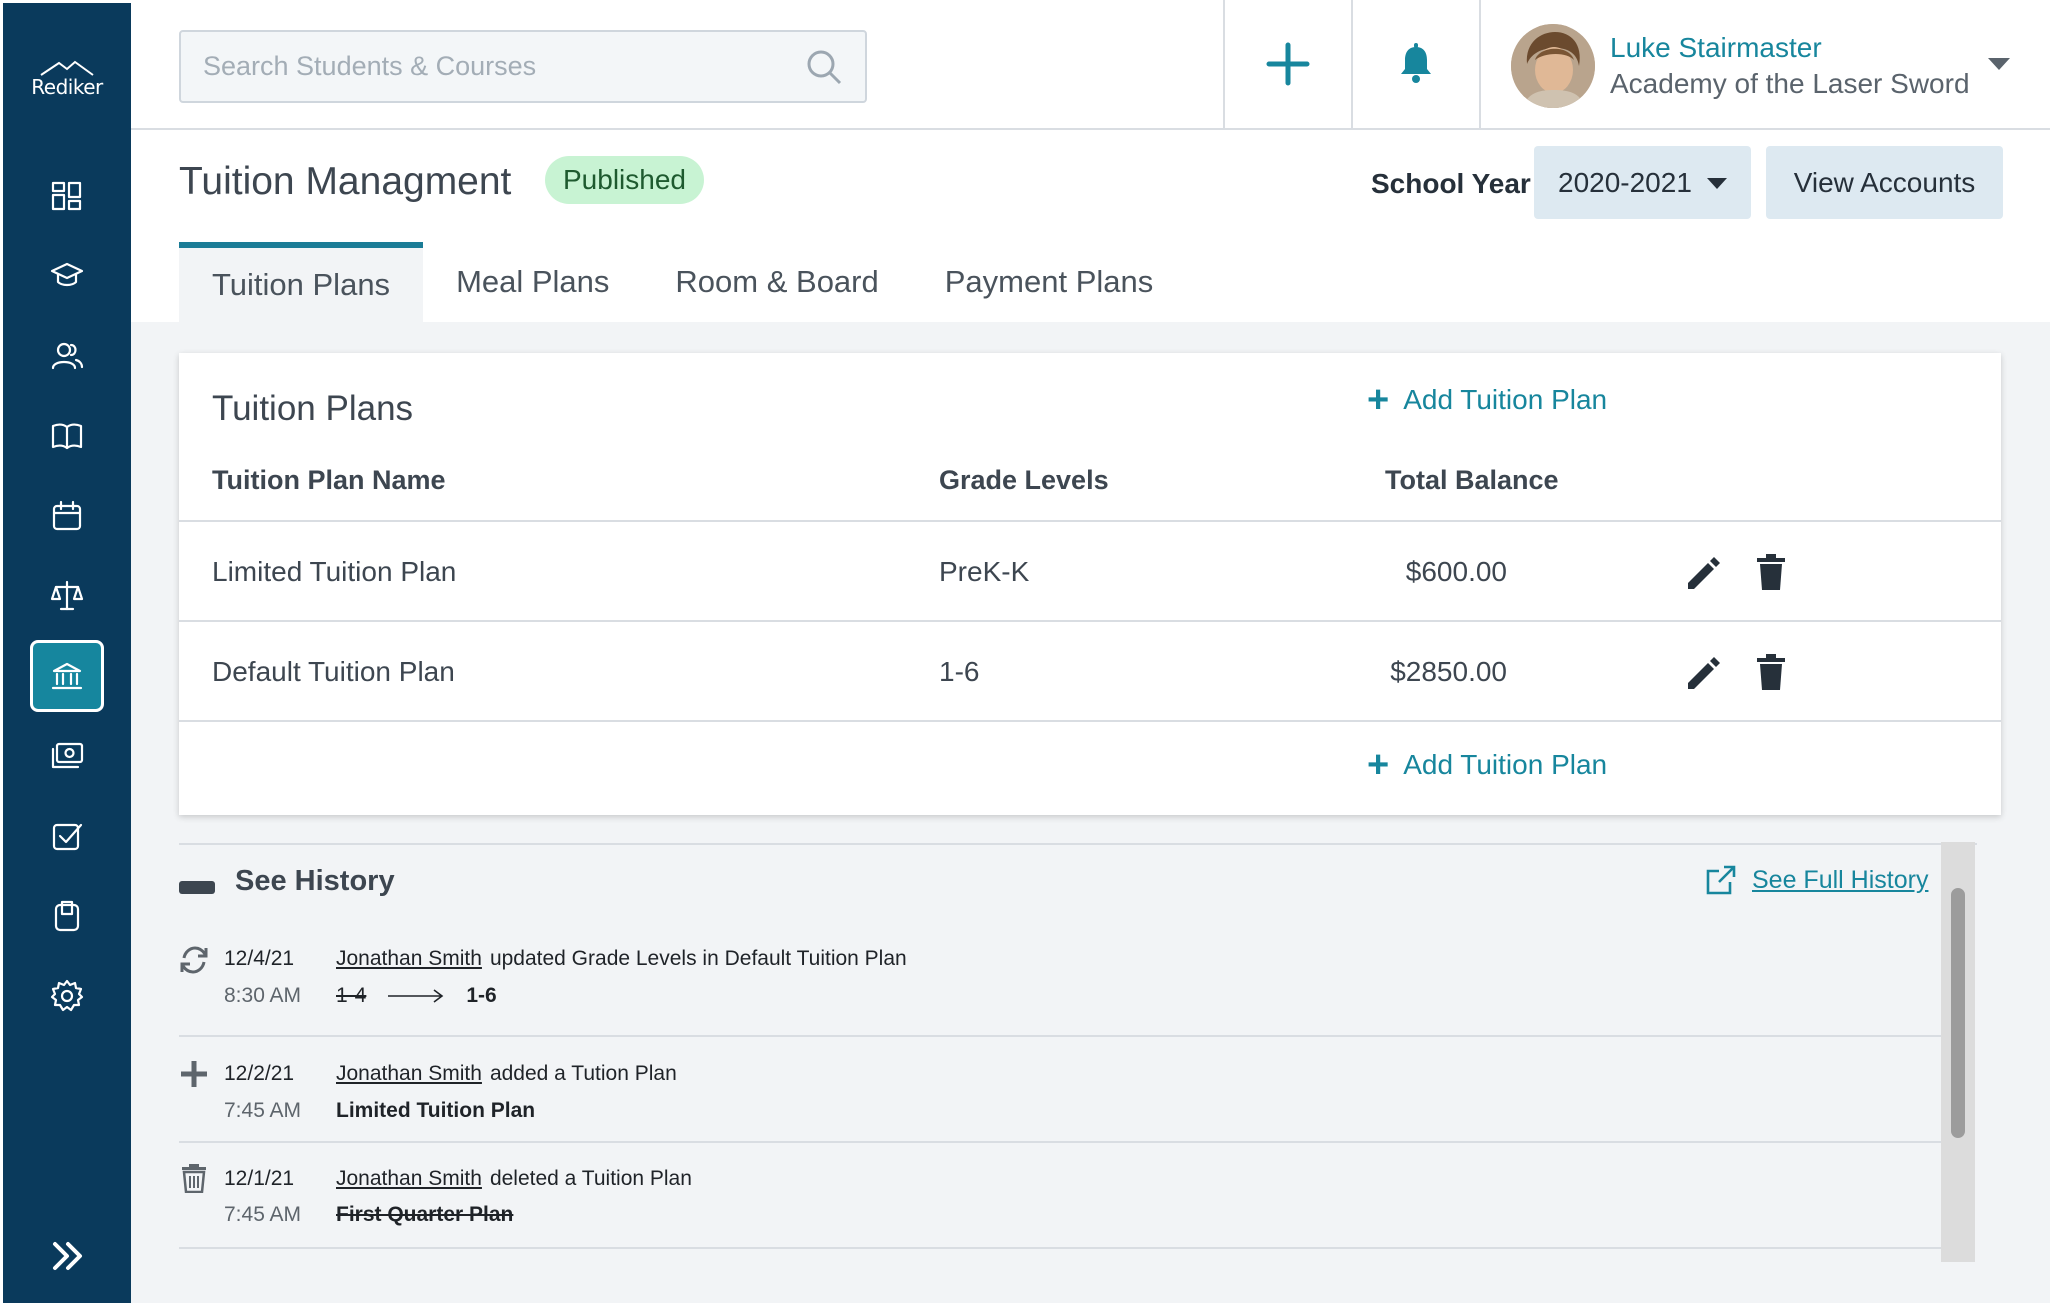  I want to click on history-time: 8:30 AM, so click(263, 995).